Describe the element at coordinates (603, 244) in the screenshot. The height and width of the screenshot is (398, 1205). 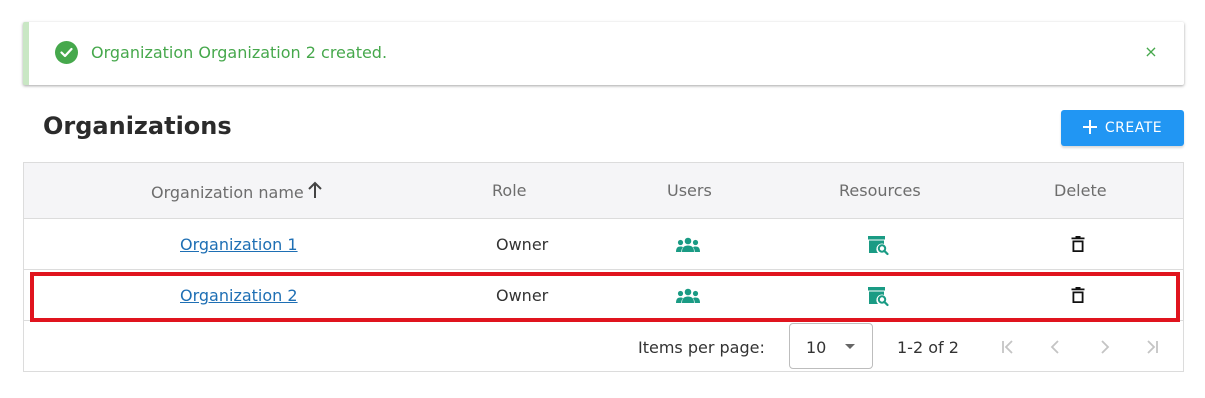
I see `table-row: Organization 1 Owner` at that location.